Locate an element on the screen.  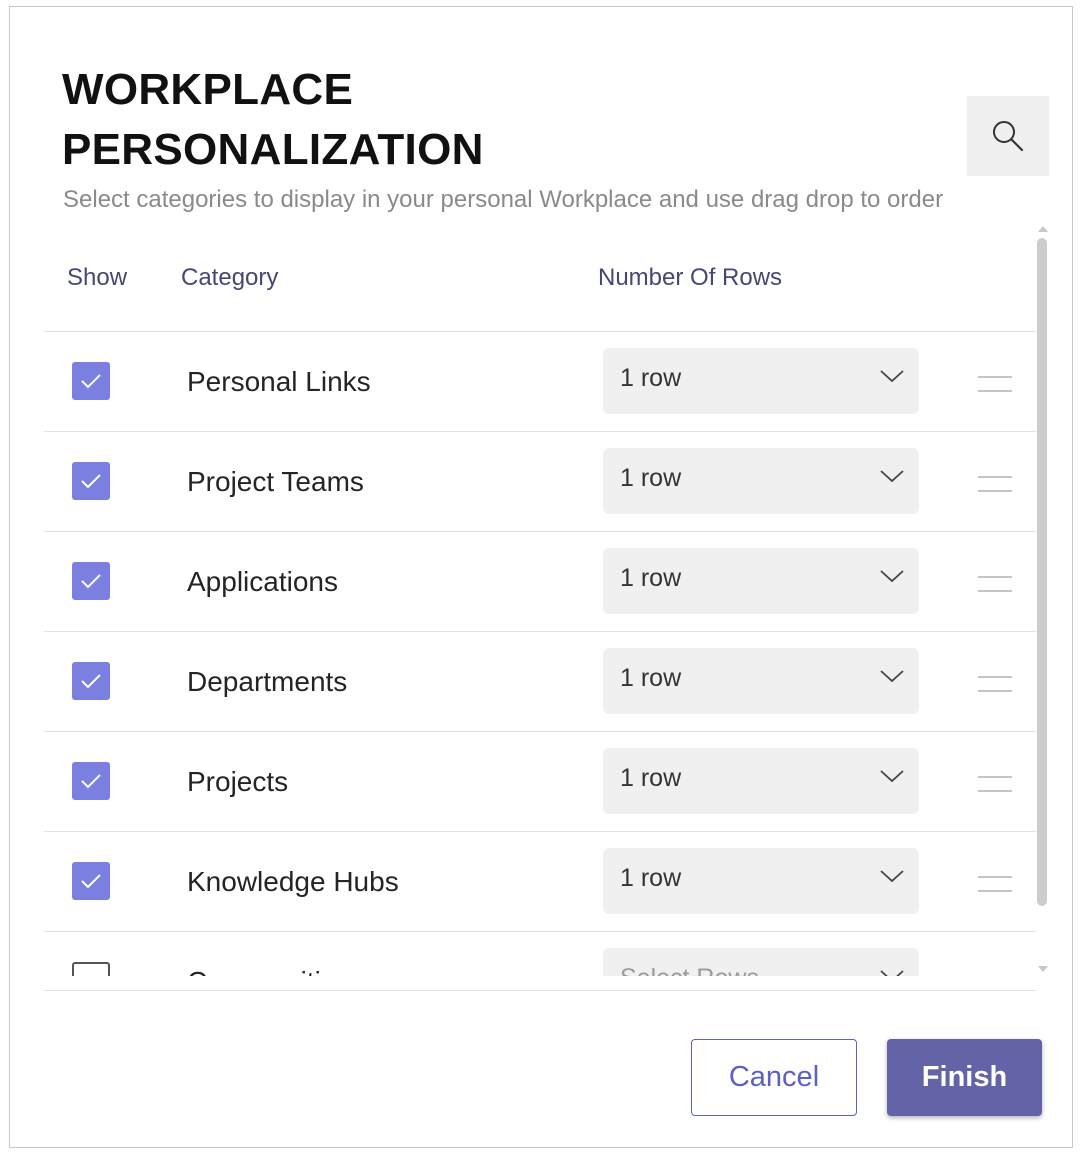
category-name: Communities is located at coordinates (268, 971).